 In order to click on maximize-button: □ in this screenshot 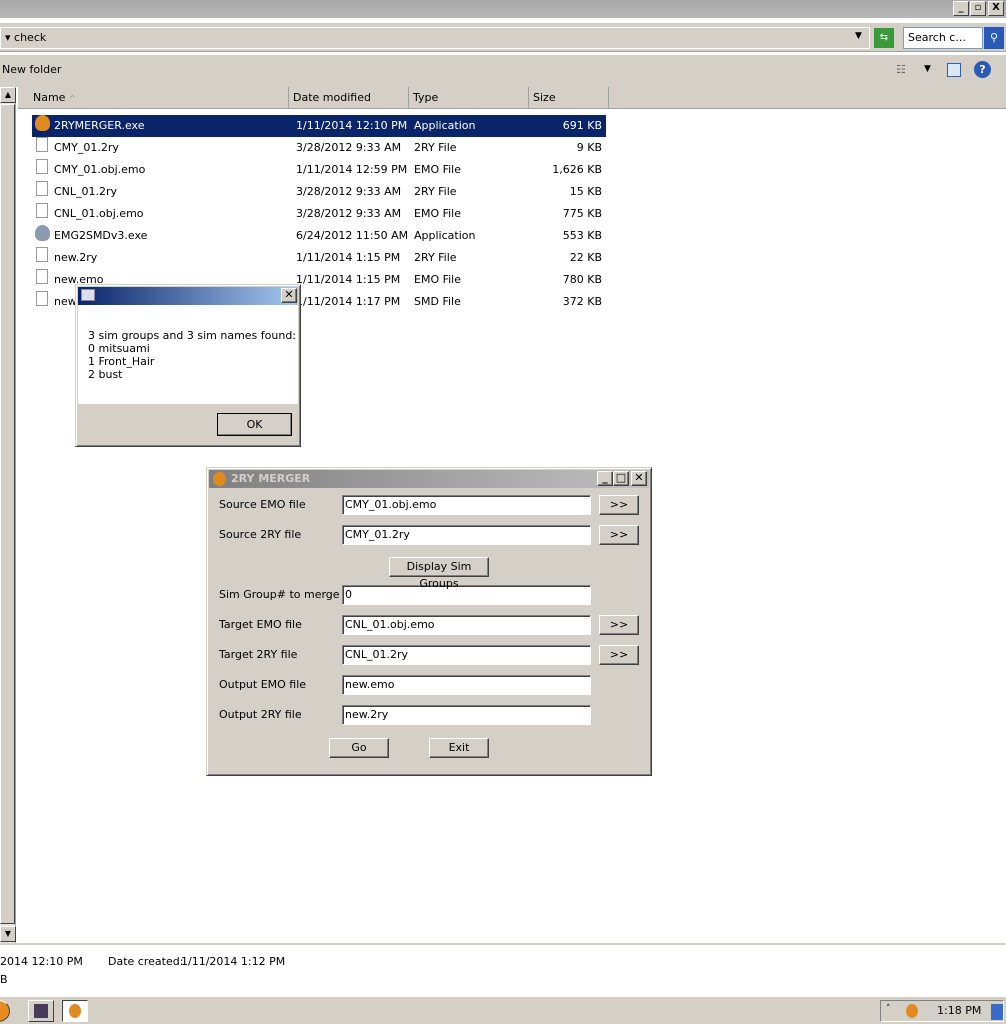, I will do `click(621, 478)`.